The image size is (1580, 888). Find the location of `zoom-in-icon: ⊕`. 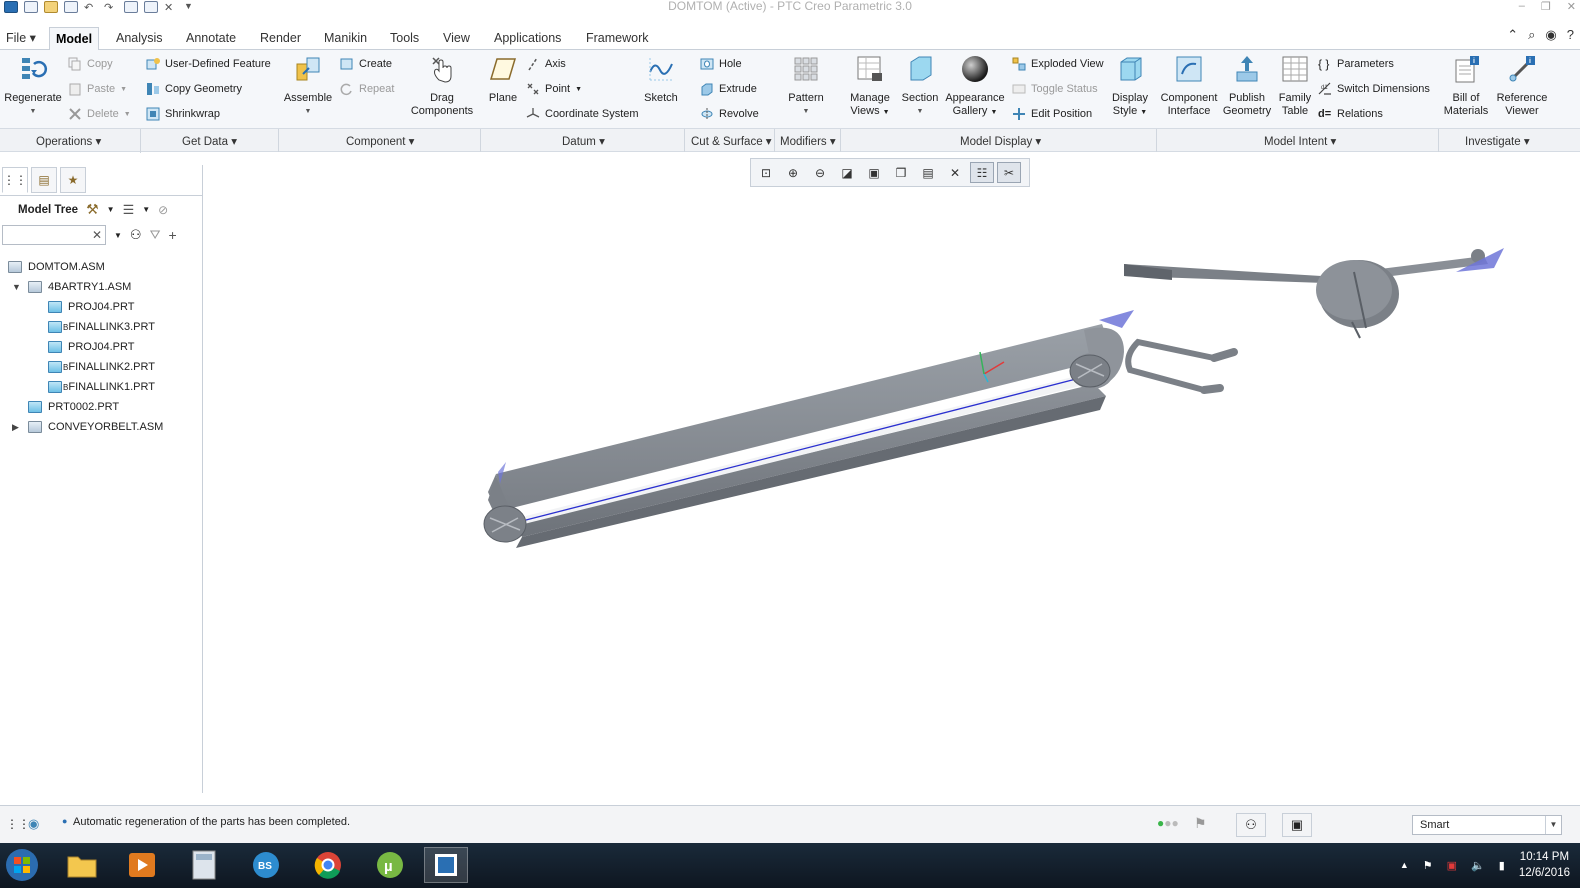

zoom-in-icon: ⊕ is located at coordinates (793, 172).